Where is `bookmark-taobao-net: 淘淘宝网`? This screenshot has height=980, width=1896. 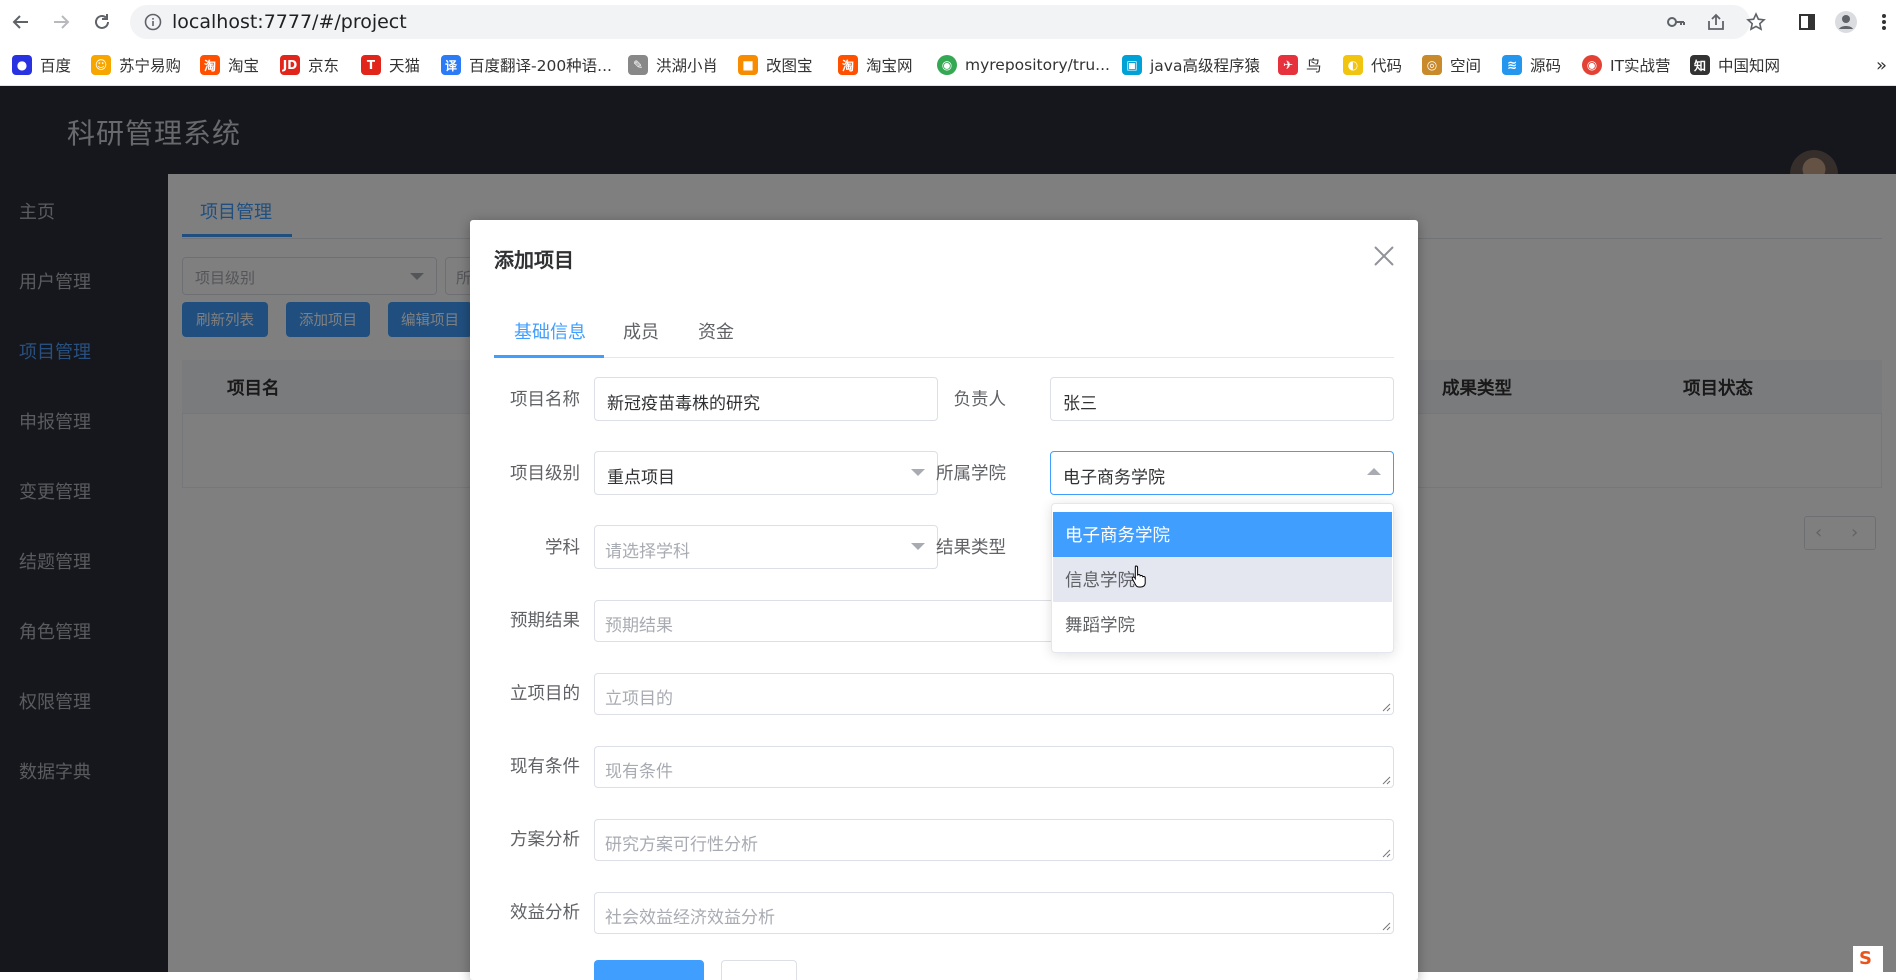 bookmark-taobao-net: 淘淘宝网 is located at coordinates (875, 65).